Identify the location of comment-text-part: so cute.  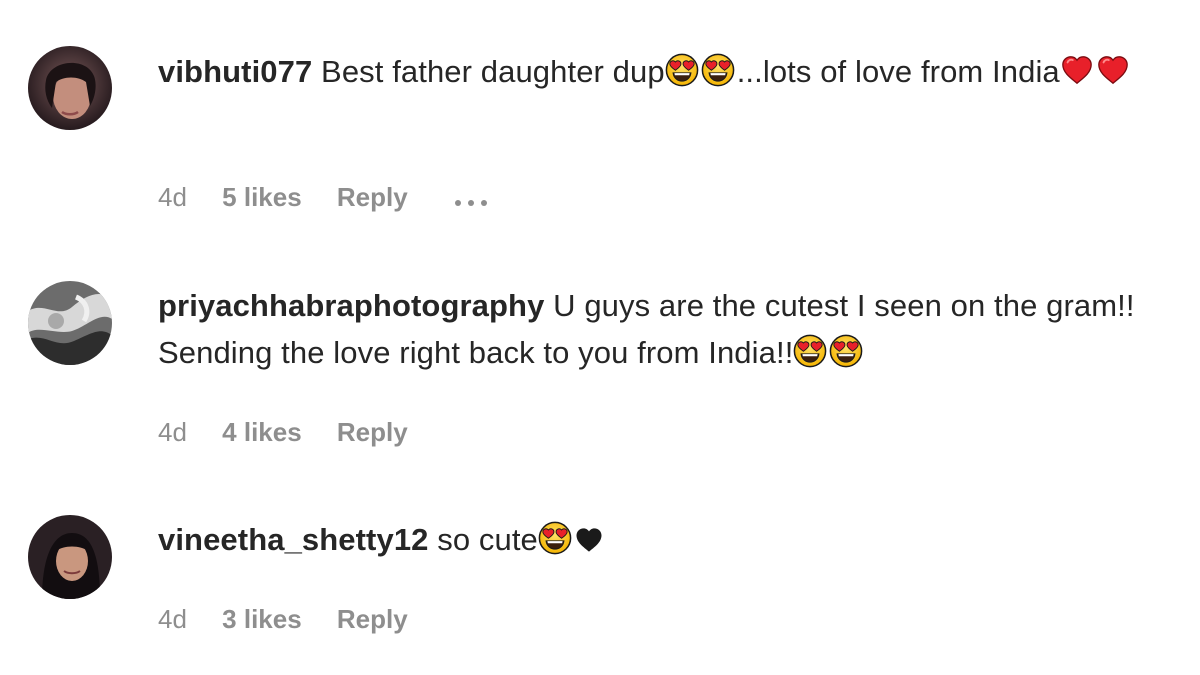
(487, 539).